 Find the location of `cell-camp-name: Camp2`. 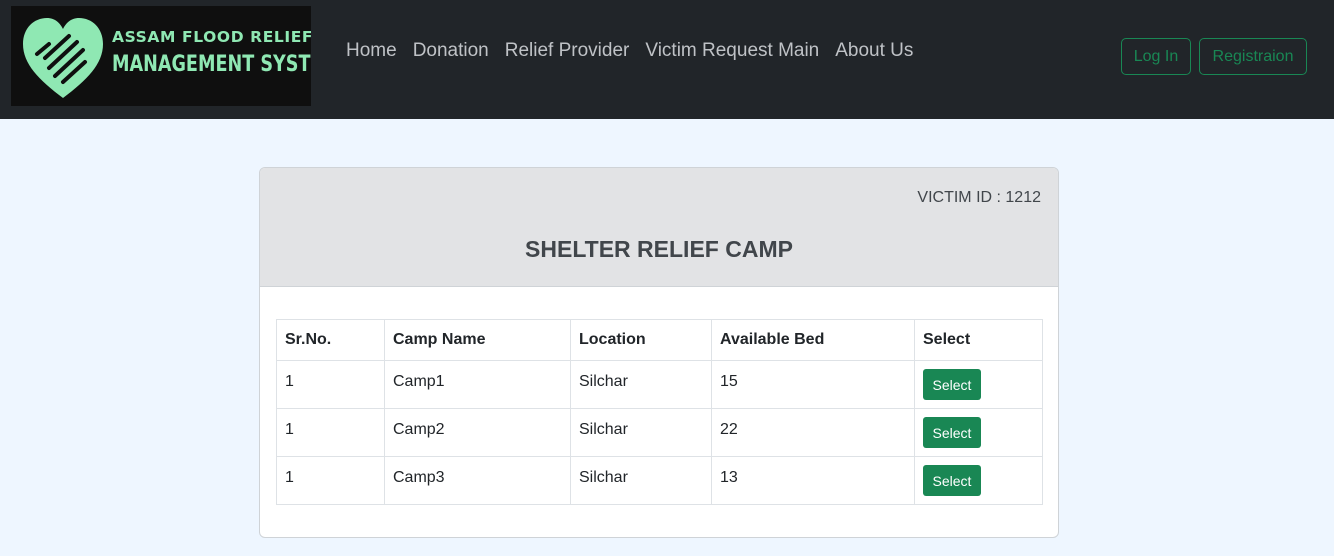

cell-camp-name: Camp2 is located at coordinates (477, 432).